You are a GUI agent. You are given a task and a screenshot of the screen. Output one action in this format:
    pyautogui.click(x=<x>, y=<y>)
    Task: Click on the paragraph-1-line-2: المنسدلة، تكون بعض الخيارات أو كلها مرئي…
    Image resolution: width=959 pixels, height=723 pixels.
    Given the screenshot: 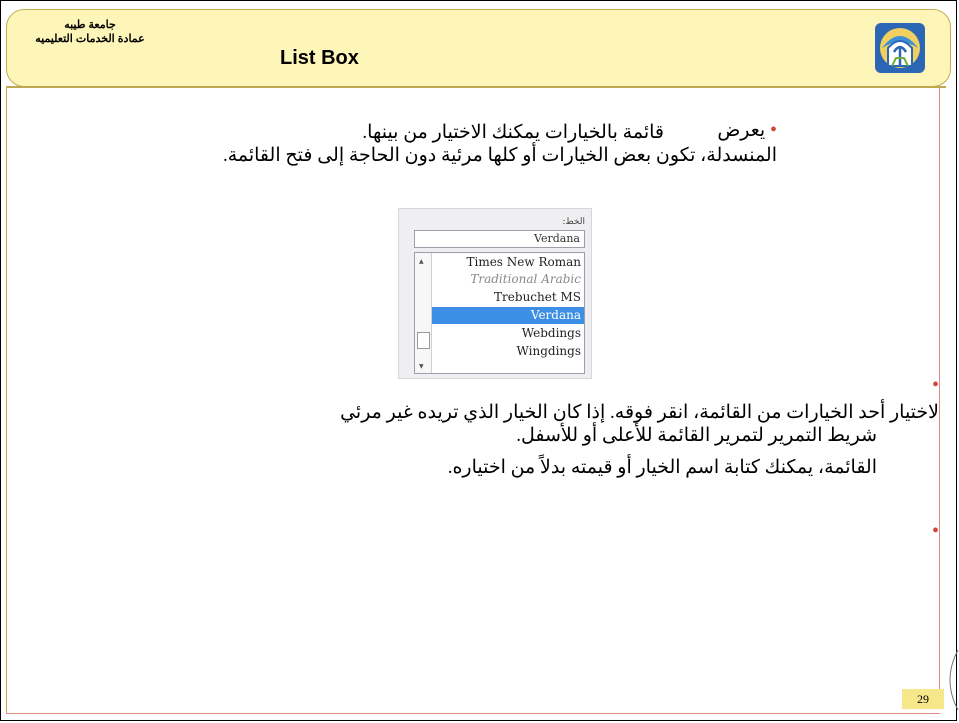 What is the action you would take?
    pyautogui.click(x=499, y=155)
    